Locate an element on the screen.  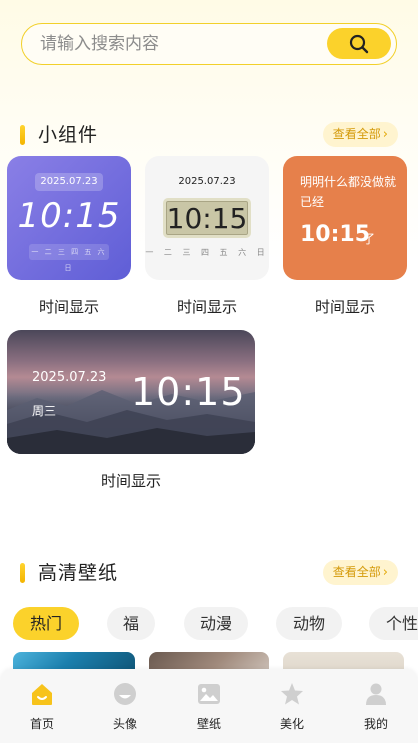
search-icon is located at coordinates (359, 43).